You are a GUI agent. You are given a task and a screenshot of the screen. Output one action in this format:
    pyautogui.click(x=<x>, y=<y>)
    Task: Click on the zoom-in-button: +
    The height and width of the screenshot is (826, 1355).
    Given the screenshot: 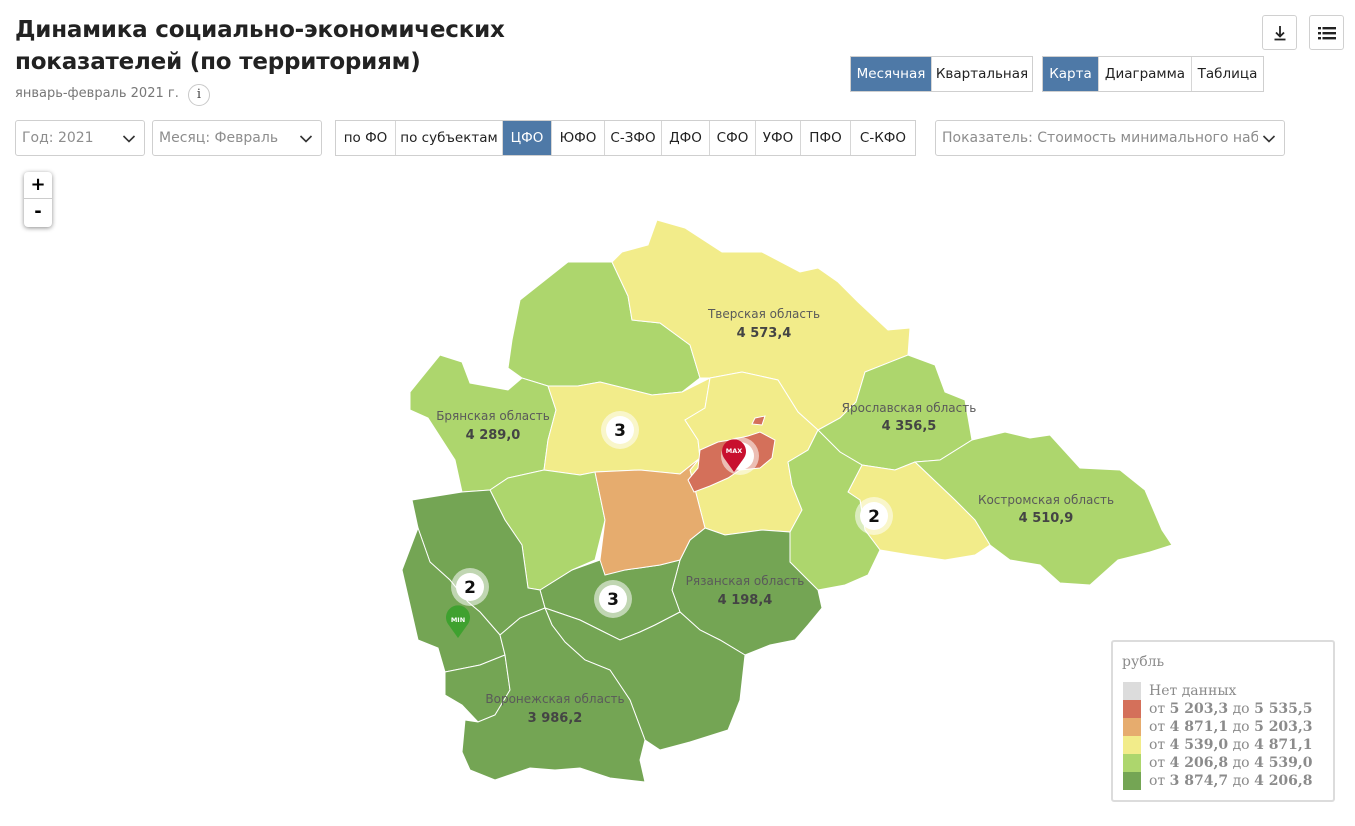 What is the action you would take?
    pyautogui.click(x=38, y=185)
    